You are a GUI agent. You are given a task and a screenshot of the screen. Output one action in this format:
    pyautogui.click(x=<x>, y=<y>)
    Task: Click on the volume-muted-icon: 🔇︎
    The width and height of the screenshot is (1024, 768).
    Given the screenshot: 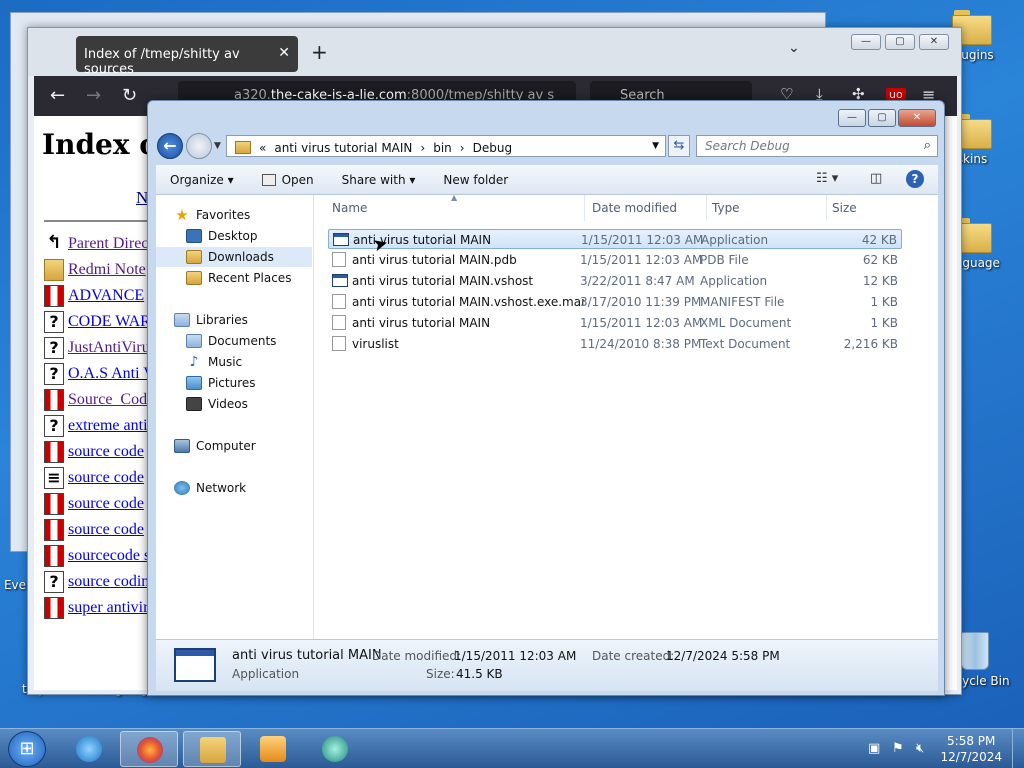 What is the action you would take?
    pyautogui.click(x=920, y=748)
    